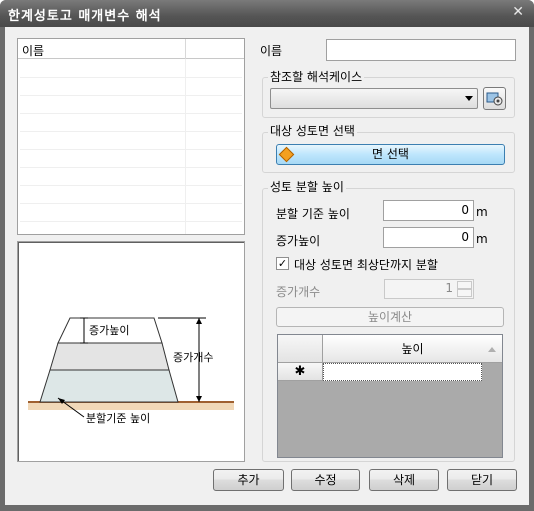  Describe the element at coordinates (33, 50) in the screenshot. I see `list-column-name: 이름` at that location.